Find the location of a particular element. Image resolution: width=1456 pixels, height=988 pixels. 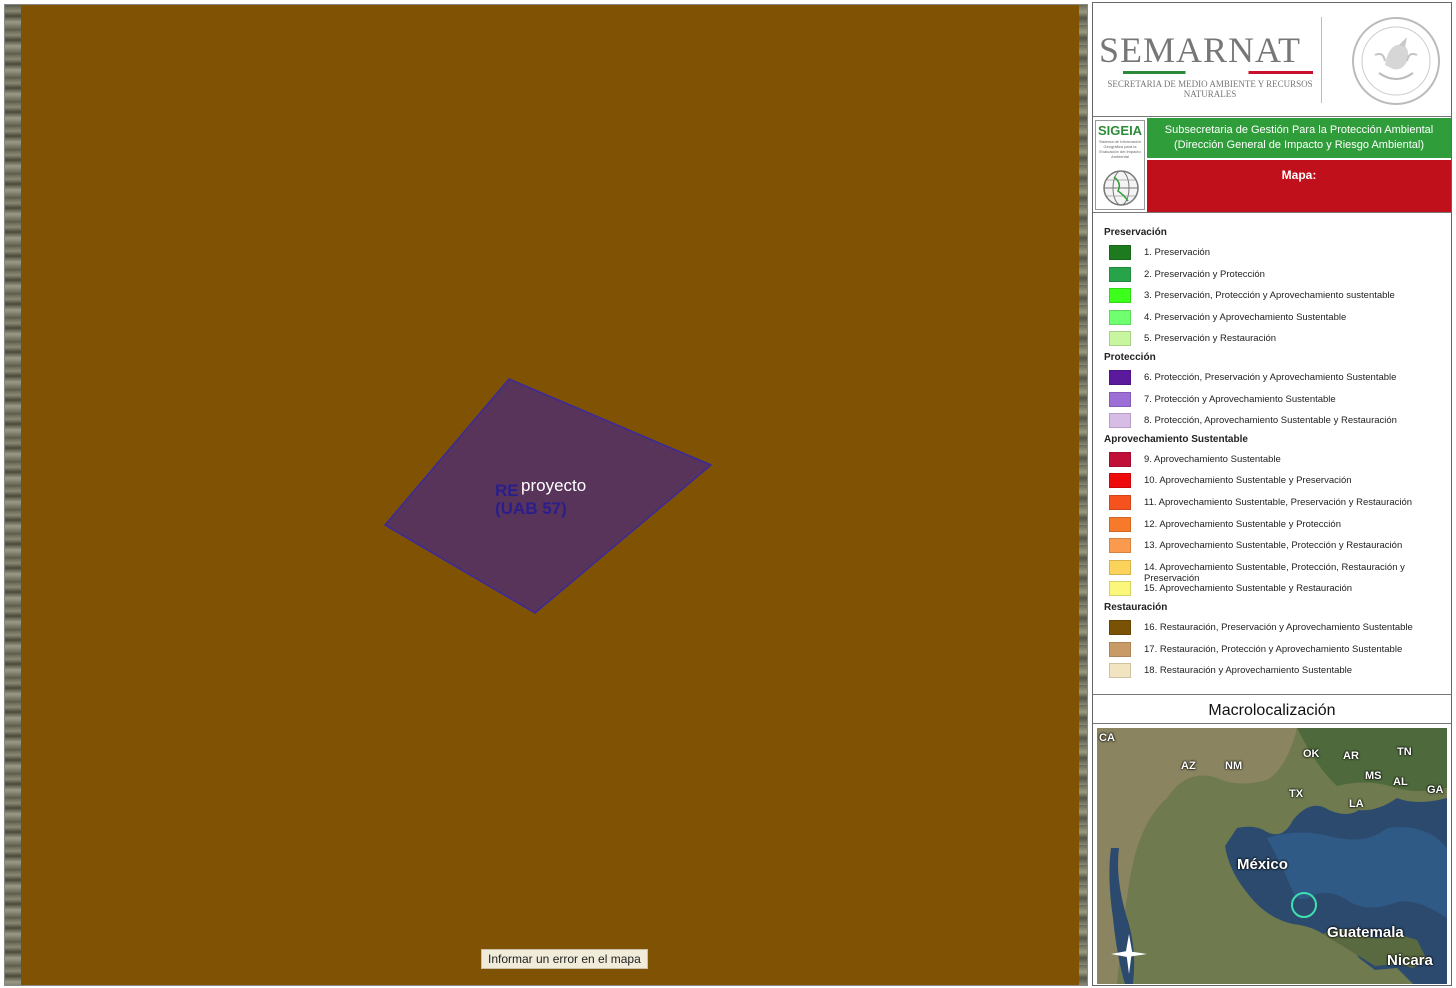

project-polygon is located at coordinates (548, 496).